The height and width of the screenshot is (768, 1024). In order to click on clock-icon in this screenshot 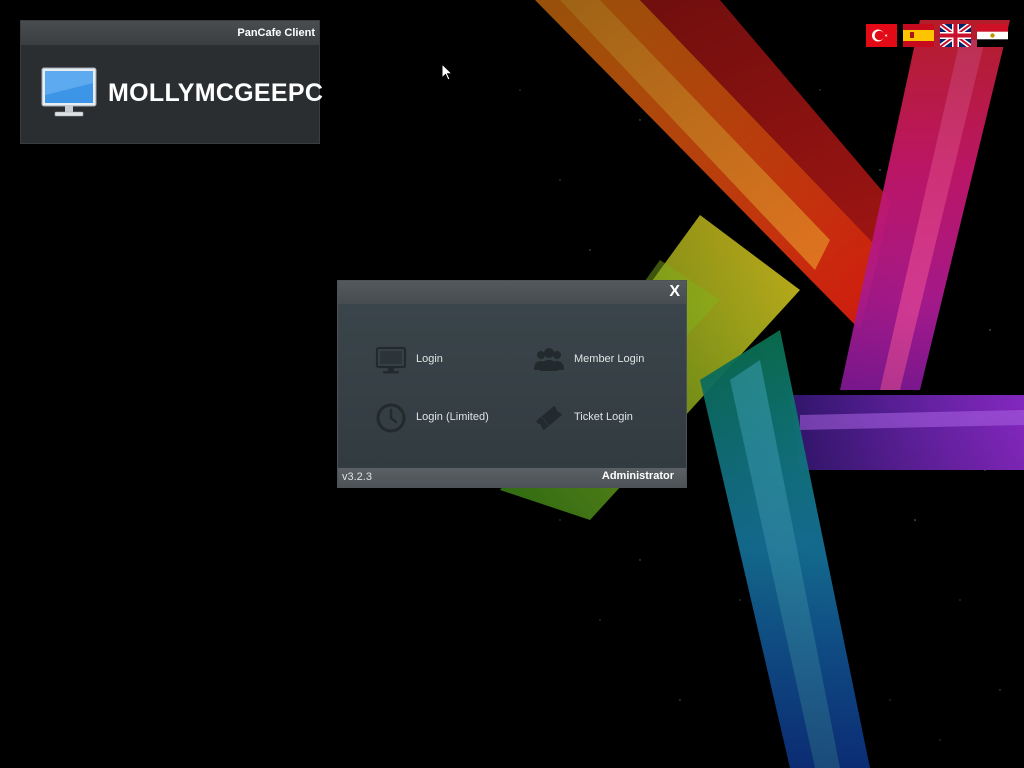, I will do `click(391, 418)`.